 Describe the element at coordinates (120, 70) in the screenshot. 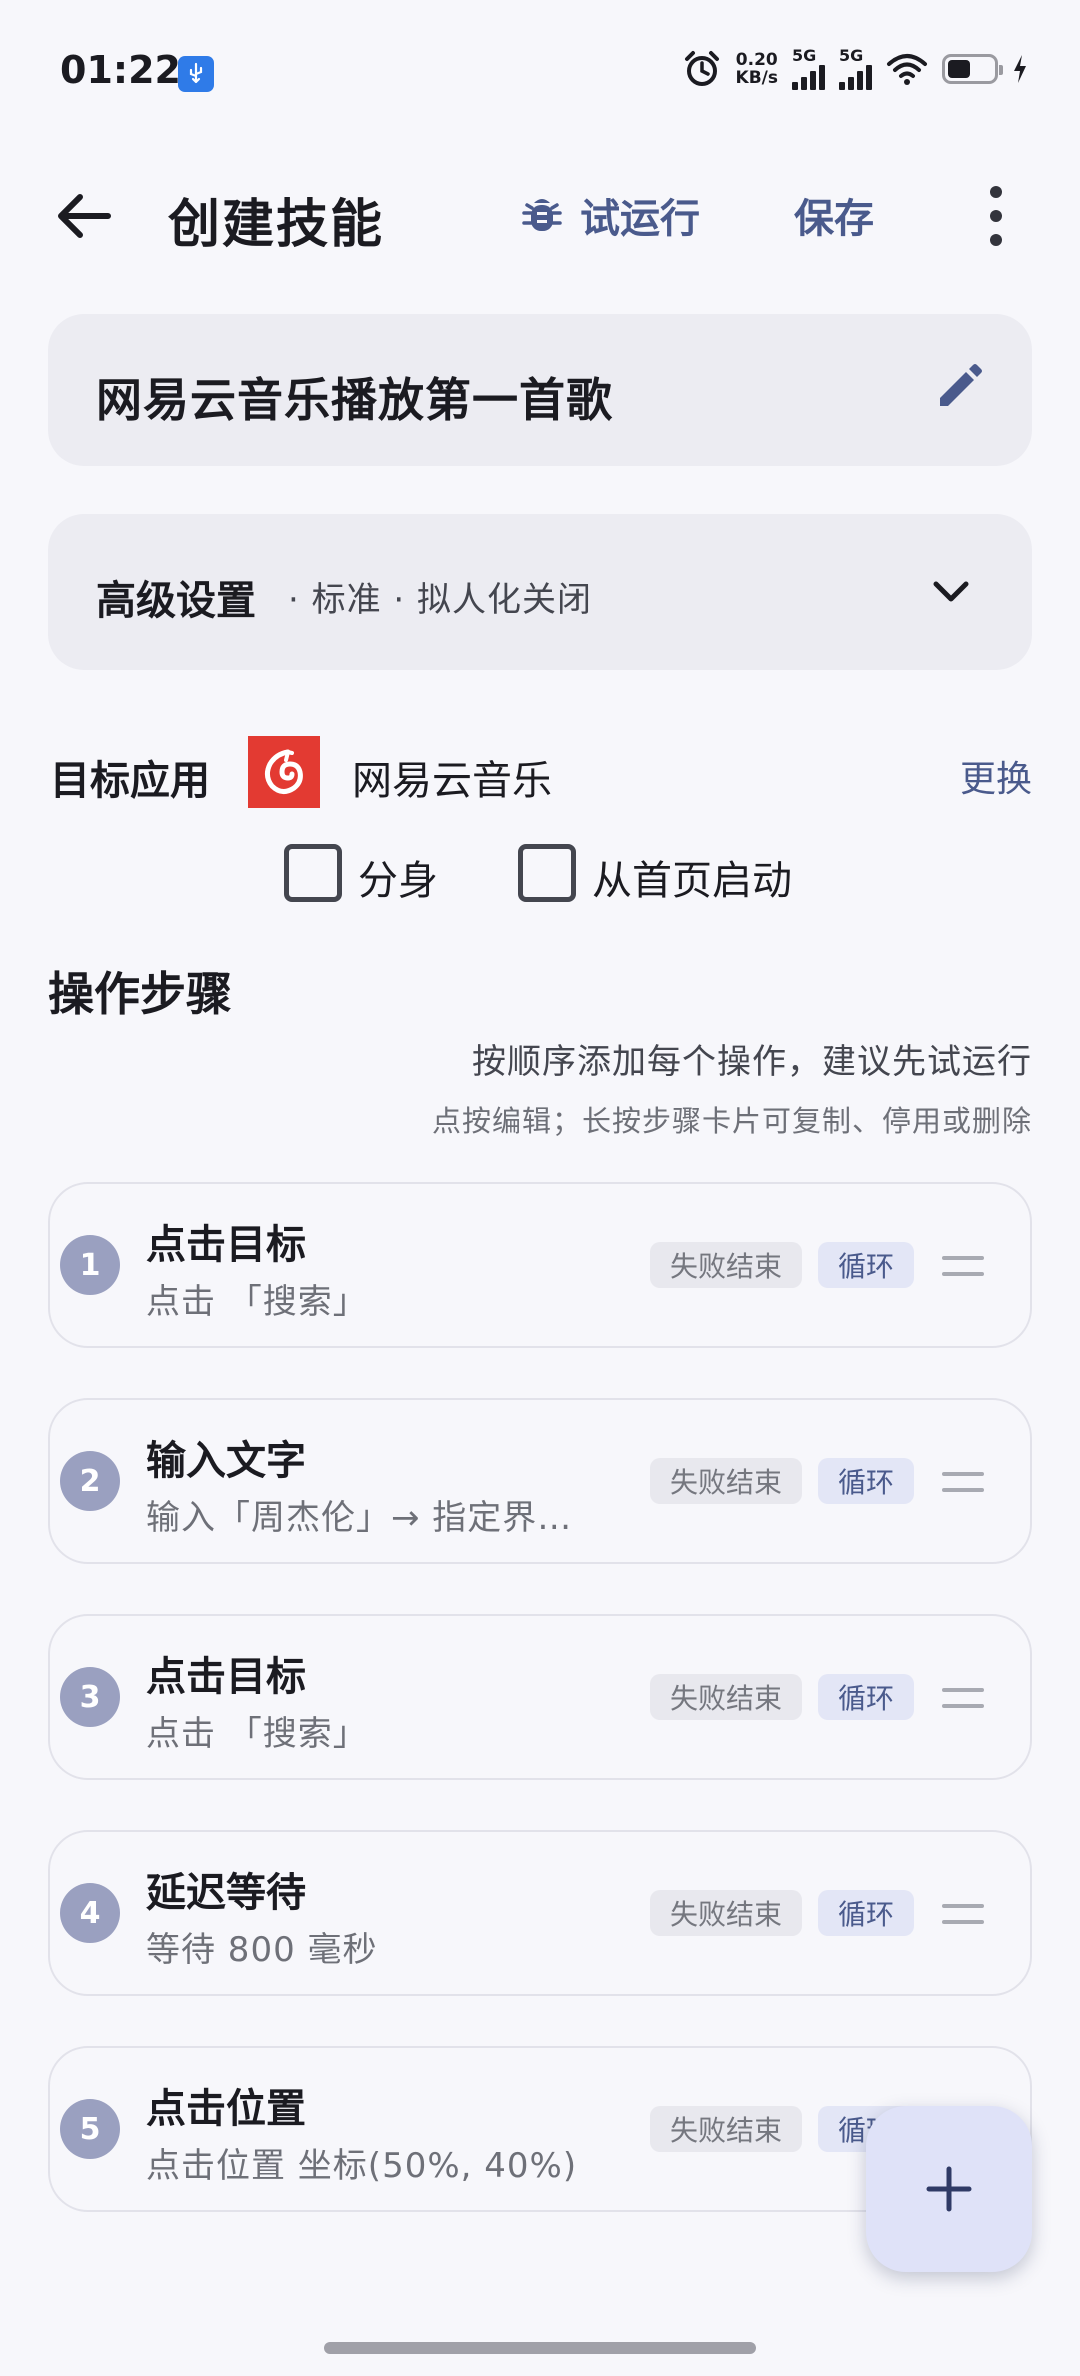

I see `status-time: 01:22` at that location.